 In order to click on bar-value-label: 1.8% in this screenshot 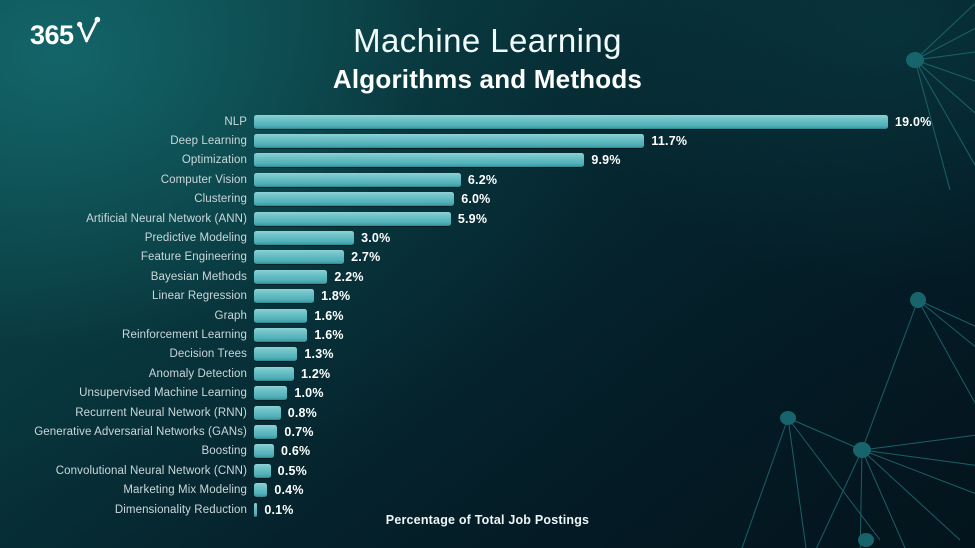, I will do `click(336, 296)`.